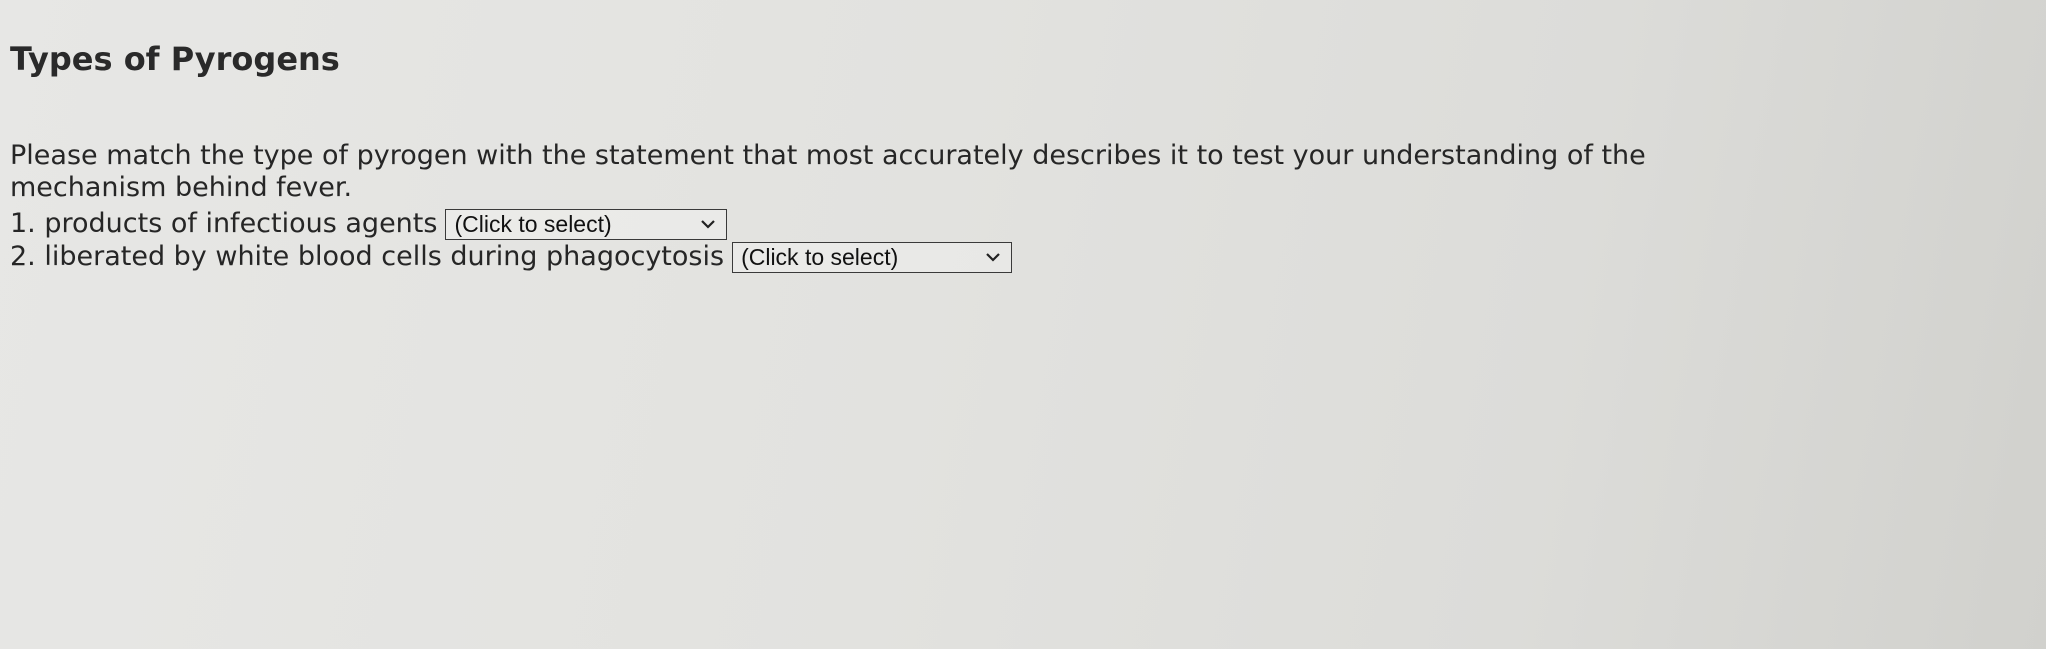 The width and height of the screenshot is (2046, 649). What do you see at coordinates (533, 224) in the screenshot?
I see `question-1-select-value: (Click to select)` at bounding box center [533, 224].